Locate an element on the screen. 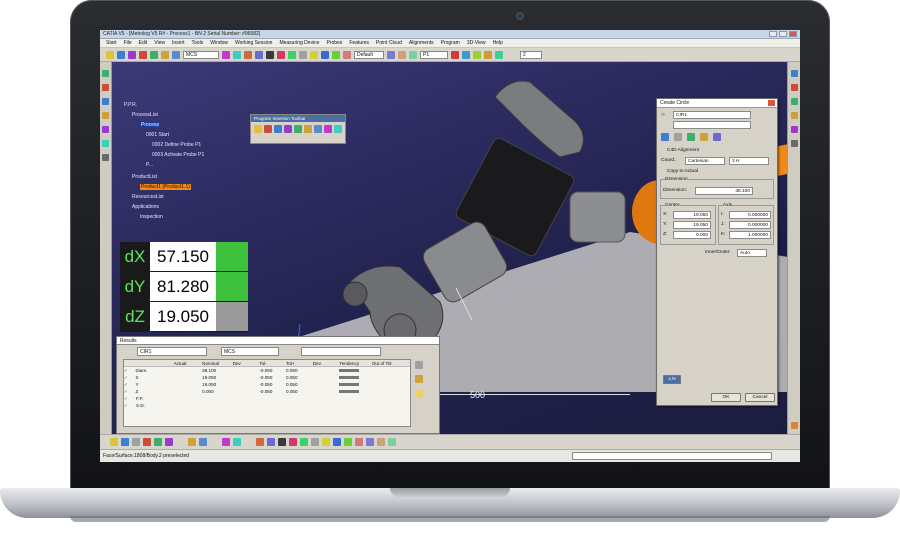 The width and height of the screenshot is (900, 560). step-icon is located at coordinates (477, 54).